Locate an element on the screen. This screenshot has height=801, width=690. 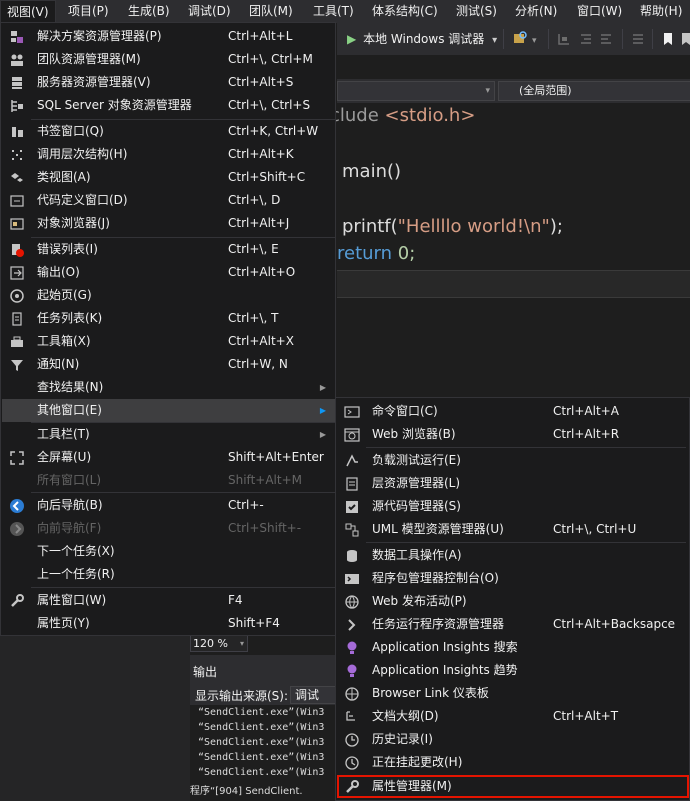
menu-test: 测试(S) is located at coordinates (476, 11).